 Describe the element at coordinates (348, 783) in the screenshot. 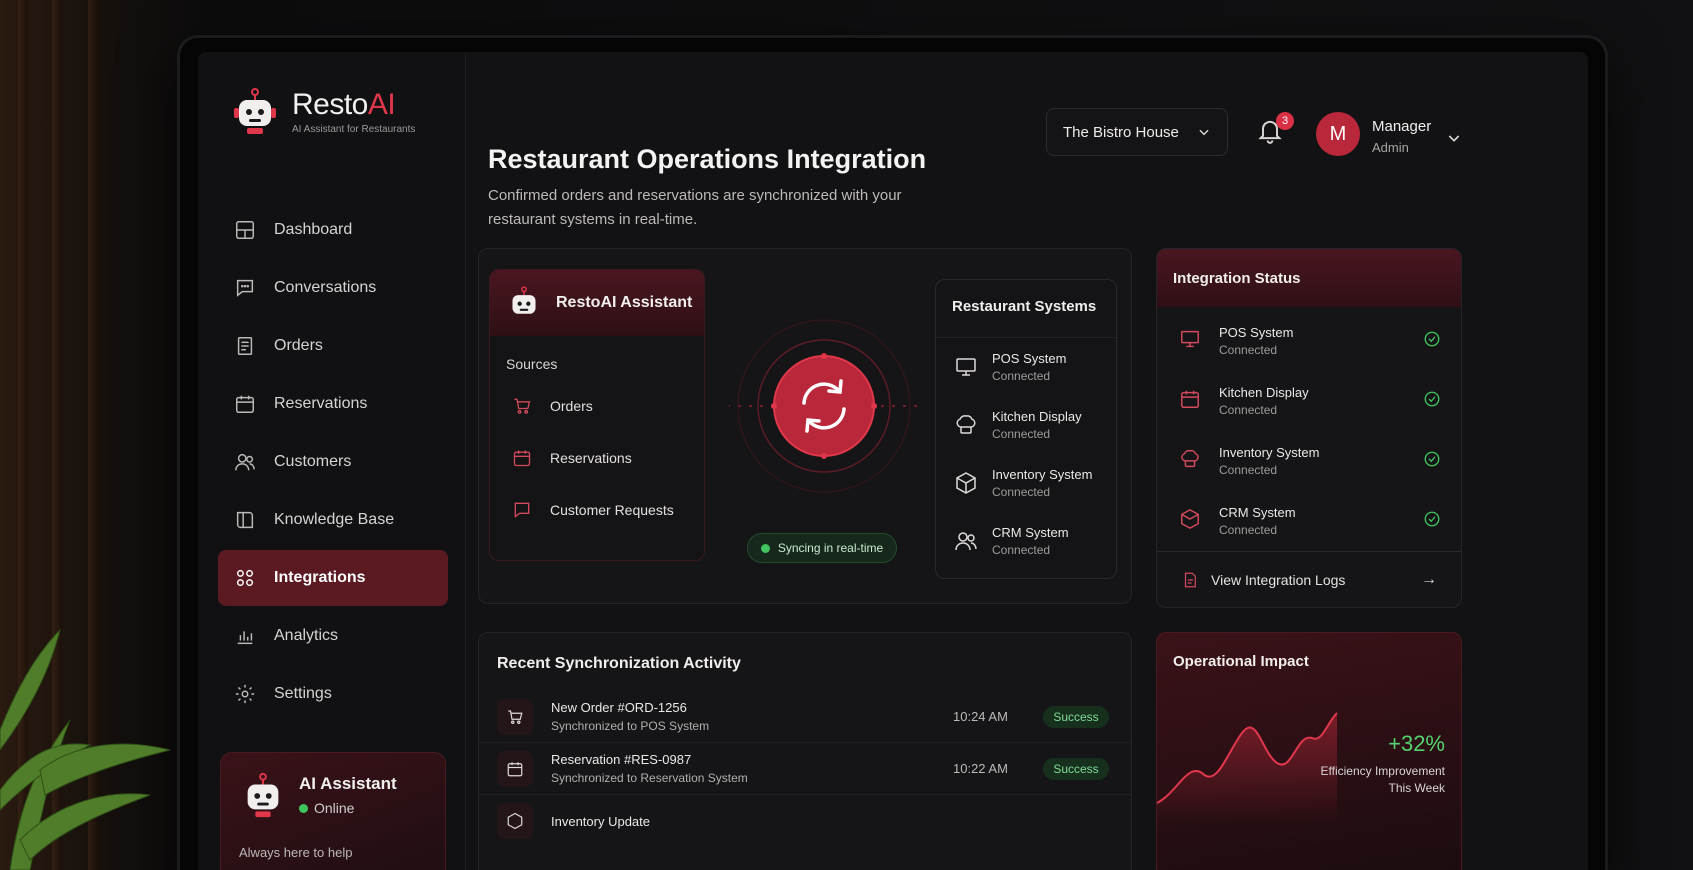

I see `assistant-title: AI Assistant` at that location.